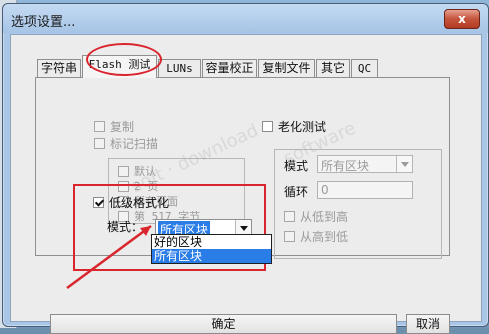 This screenshot has width=489, height=334. What do you see at coordinates (59, 68) in the screenshot?
I see `tab-strings: 字符串` at bounding box center [59, 68].